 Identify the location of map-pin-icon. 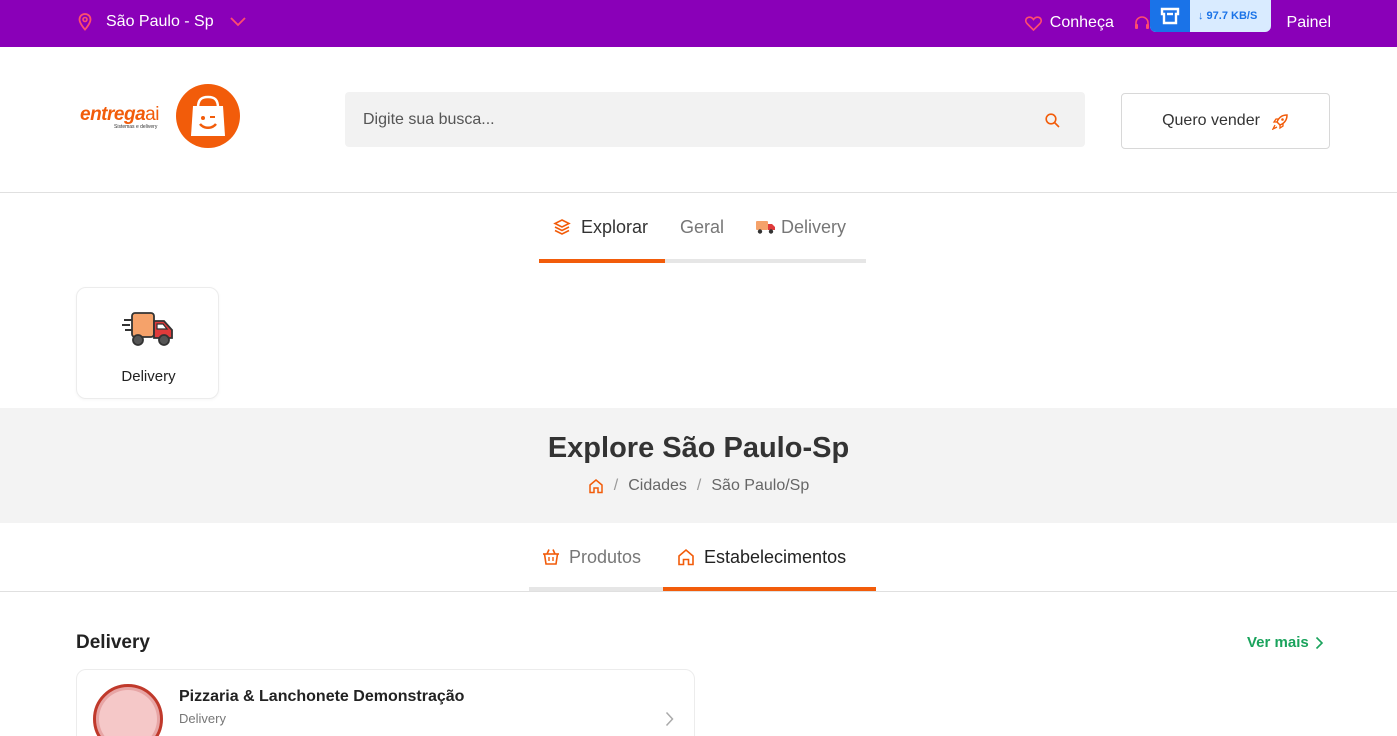
(85, 22).